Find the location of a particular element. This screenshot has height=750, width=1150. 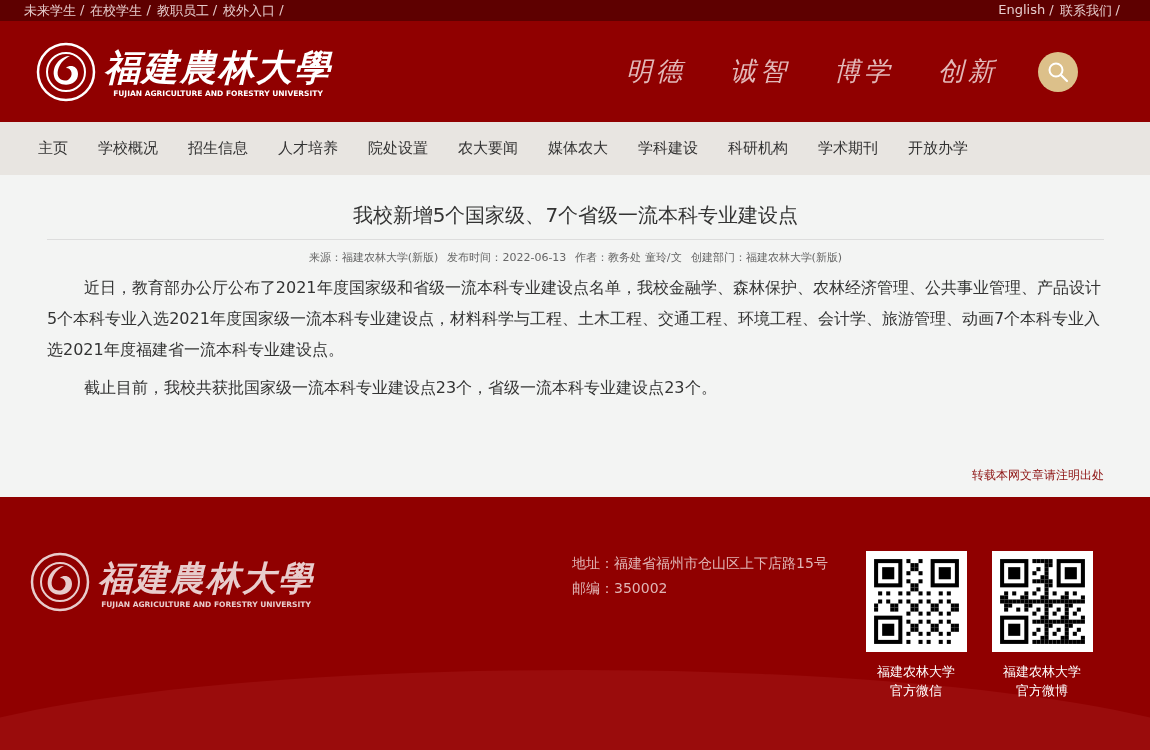

nav-link: 学术期刊 is located at coordinates (848, 148).